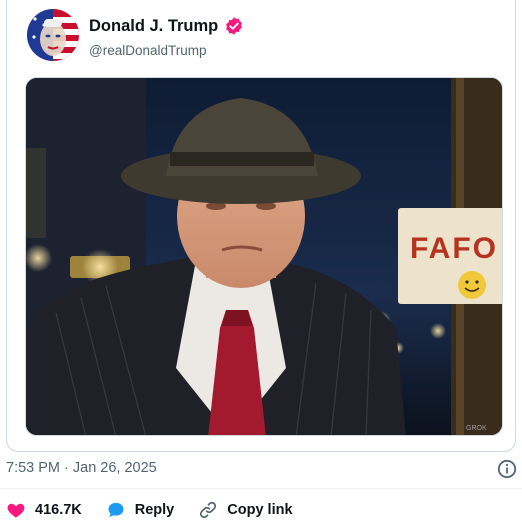  Describe the element at coordinates (153, 26) in the screenshot. I see `display-name: Donald J. Trump` at that location.